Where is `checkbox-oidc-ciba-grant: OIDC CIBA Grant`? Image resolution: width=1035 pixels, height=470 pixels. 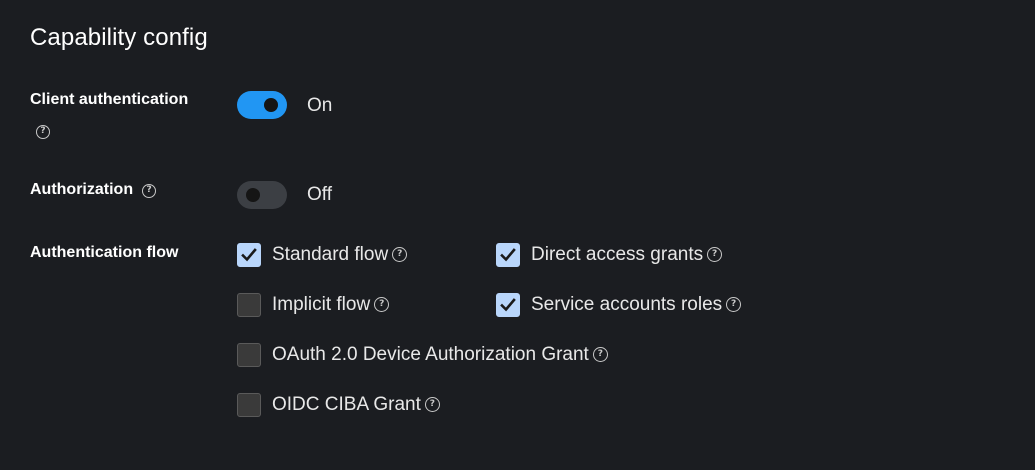 checkbox-oidc-ciba-grant: OIDC CIBA Grant is located at coordinates (338, 405).